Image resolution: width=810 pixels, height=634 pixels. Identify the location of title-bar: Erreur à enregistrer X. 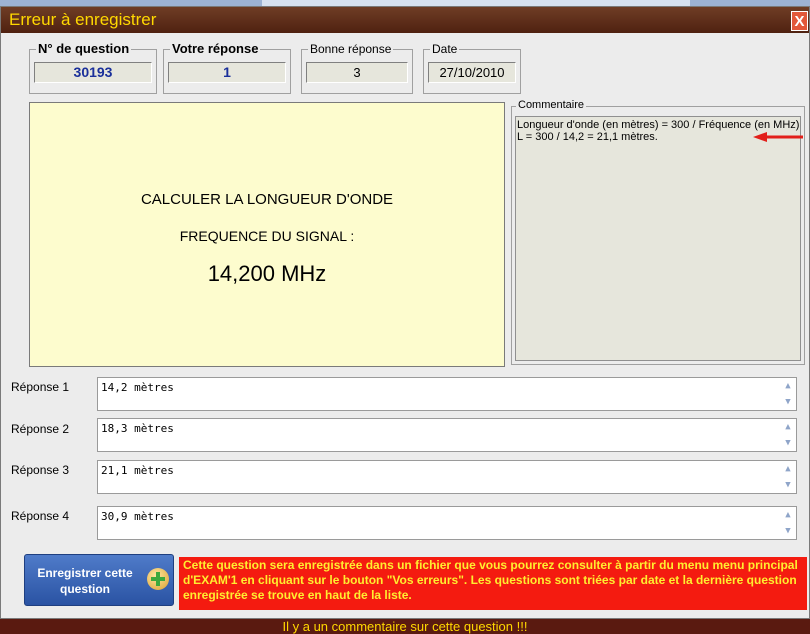
(405, 20).